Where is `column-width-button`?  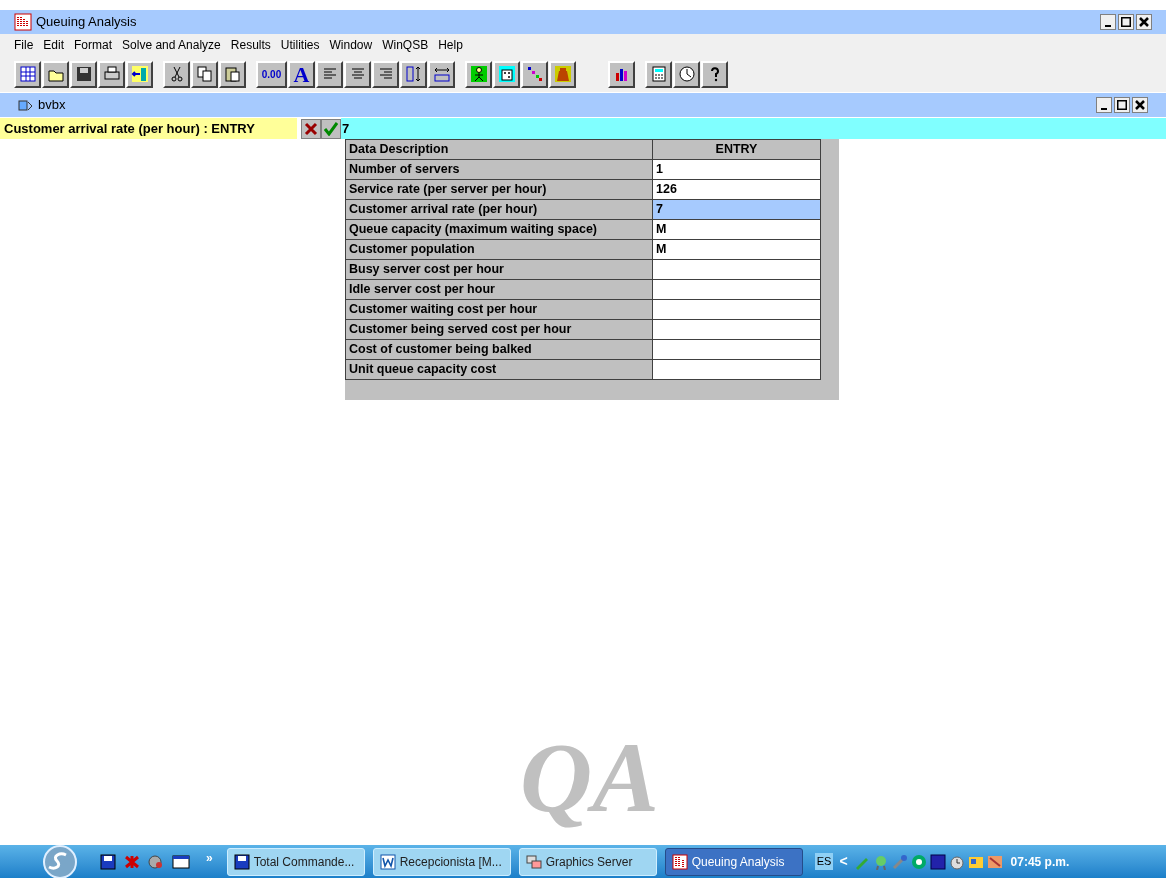
column-width-button is located at coordinates (441, 74).